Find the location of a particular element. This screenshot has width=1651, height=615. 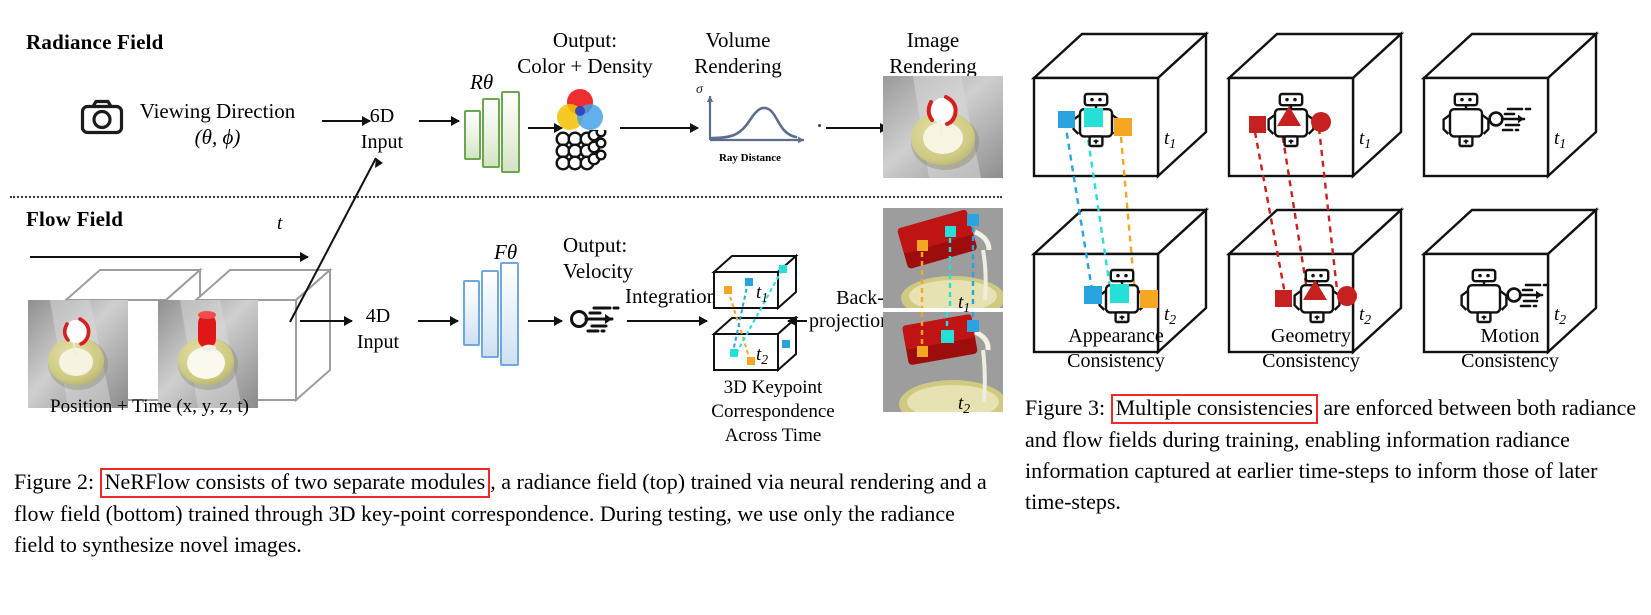

input-4d-label: 4D Input is located at coordinates (378, 329).